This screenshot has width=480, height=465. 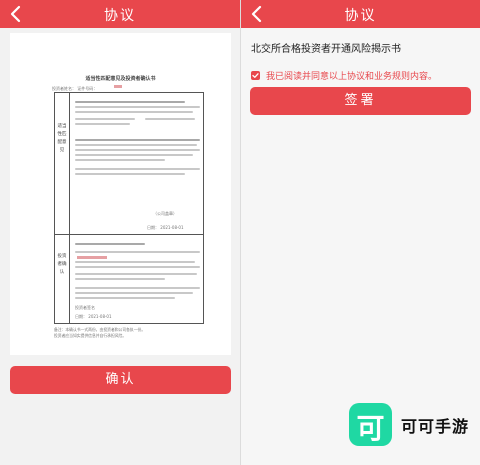 What do you see at coordinates (85, 307) in the screenshot?
I see `signature-label: 投资者签名` at bounding box center [85, 307].